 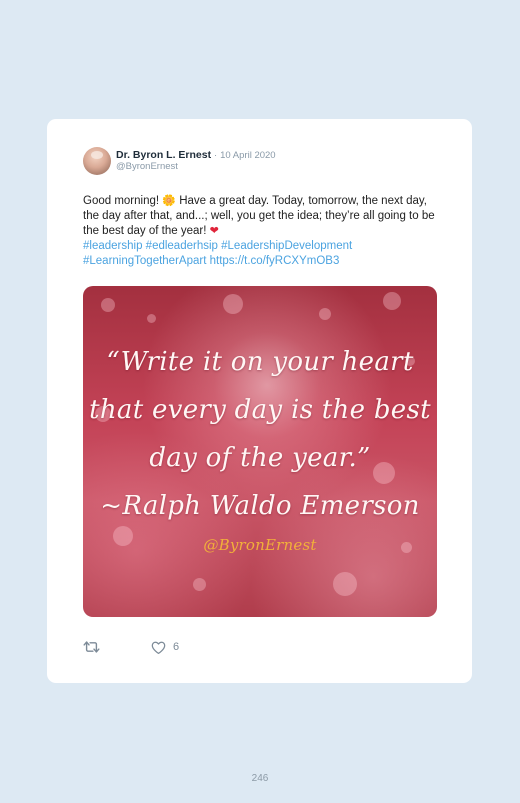 I want to click on page-number: 246, so click(x=260, y=778).